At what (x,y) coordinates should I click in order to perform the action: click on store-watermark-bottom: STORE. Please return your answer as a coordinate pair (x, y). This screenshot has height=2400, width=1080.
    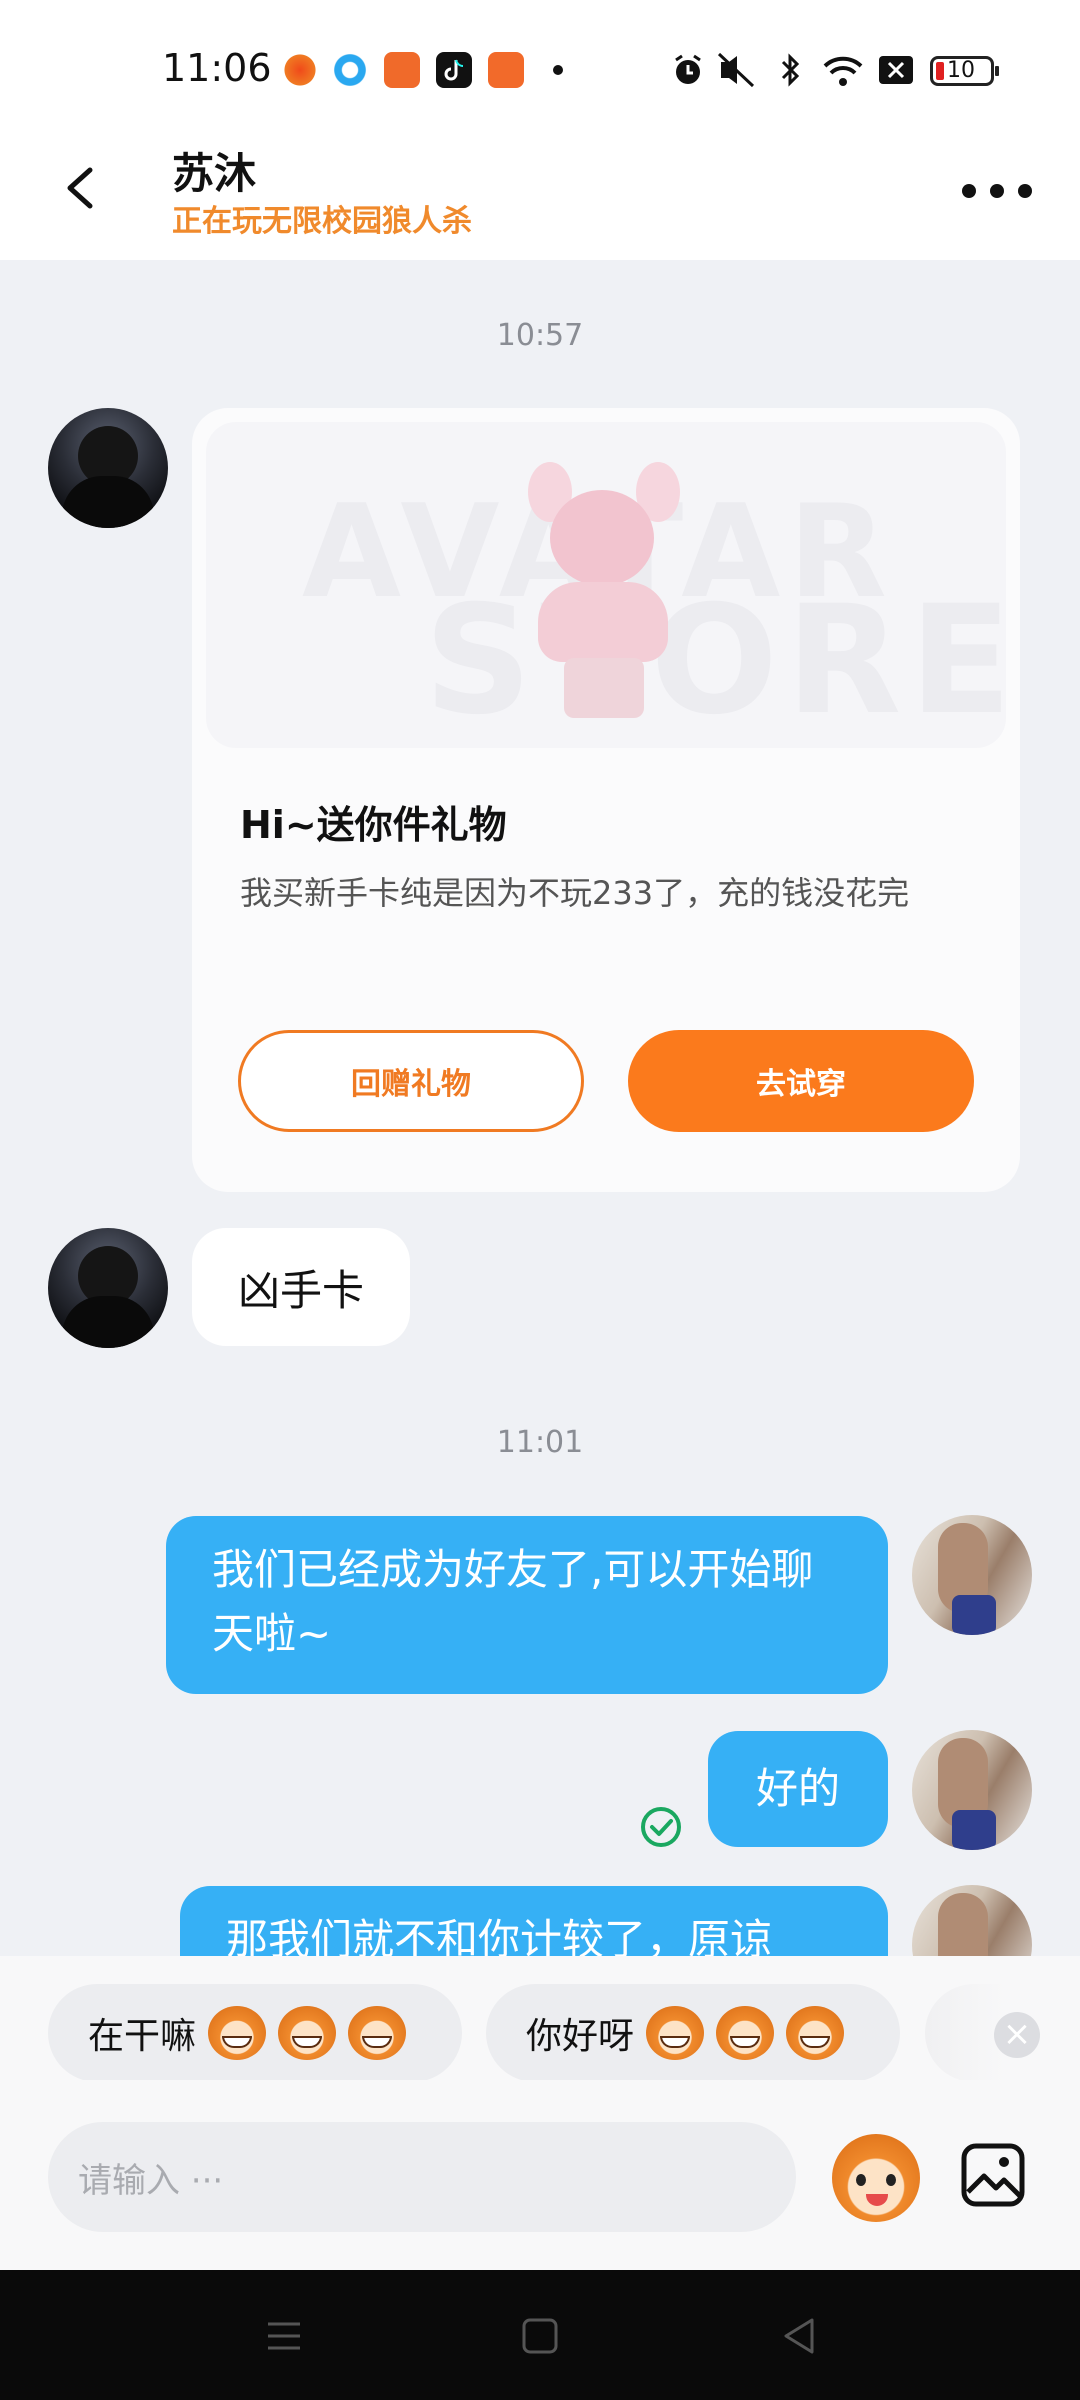
    Looking at the image, I should click on (715, 661).